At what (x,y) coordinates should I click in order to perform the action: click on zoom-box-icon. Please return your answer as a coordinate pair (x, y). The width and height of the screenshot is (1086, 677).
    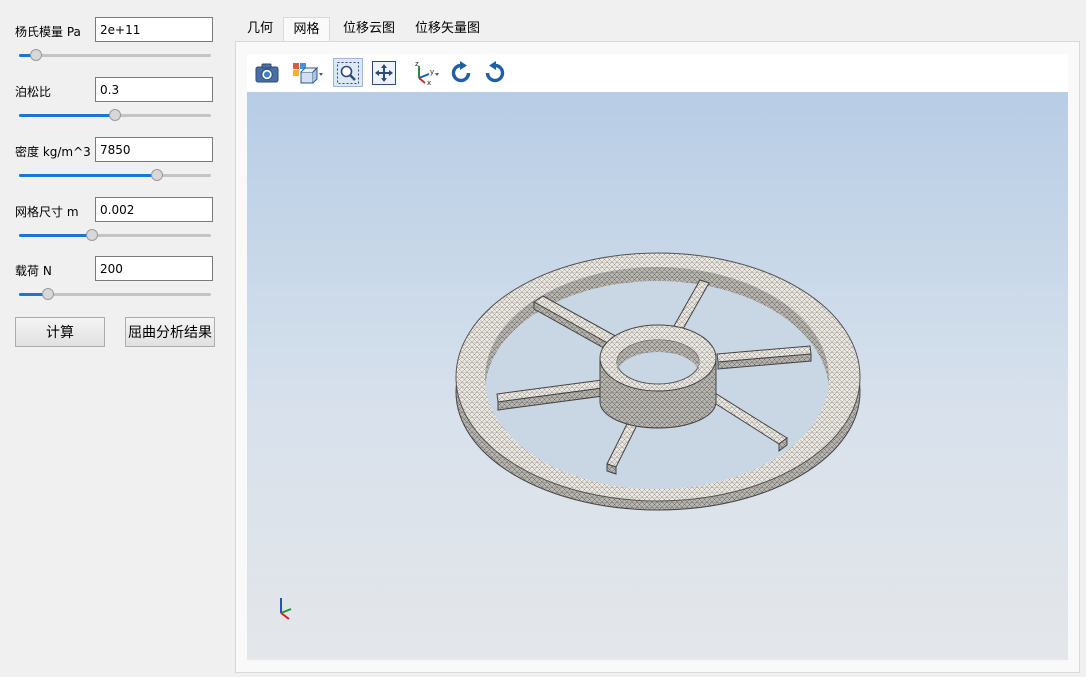
    Looking at the image, I should click on (348, 72).